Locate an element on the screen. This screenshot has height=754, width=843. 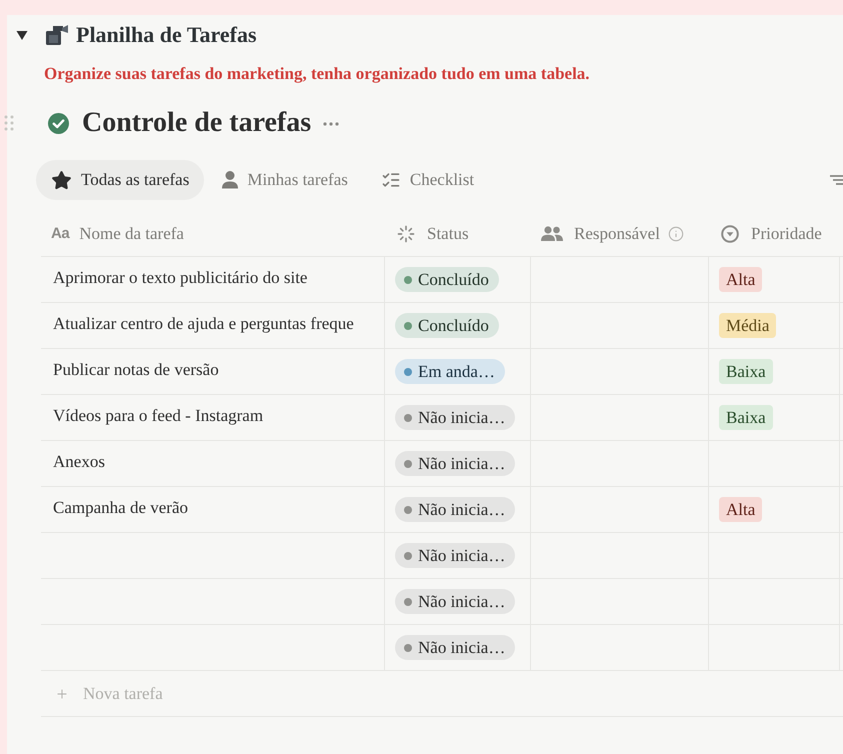
drag-handle-icon is located at coordinates (9, 123).